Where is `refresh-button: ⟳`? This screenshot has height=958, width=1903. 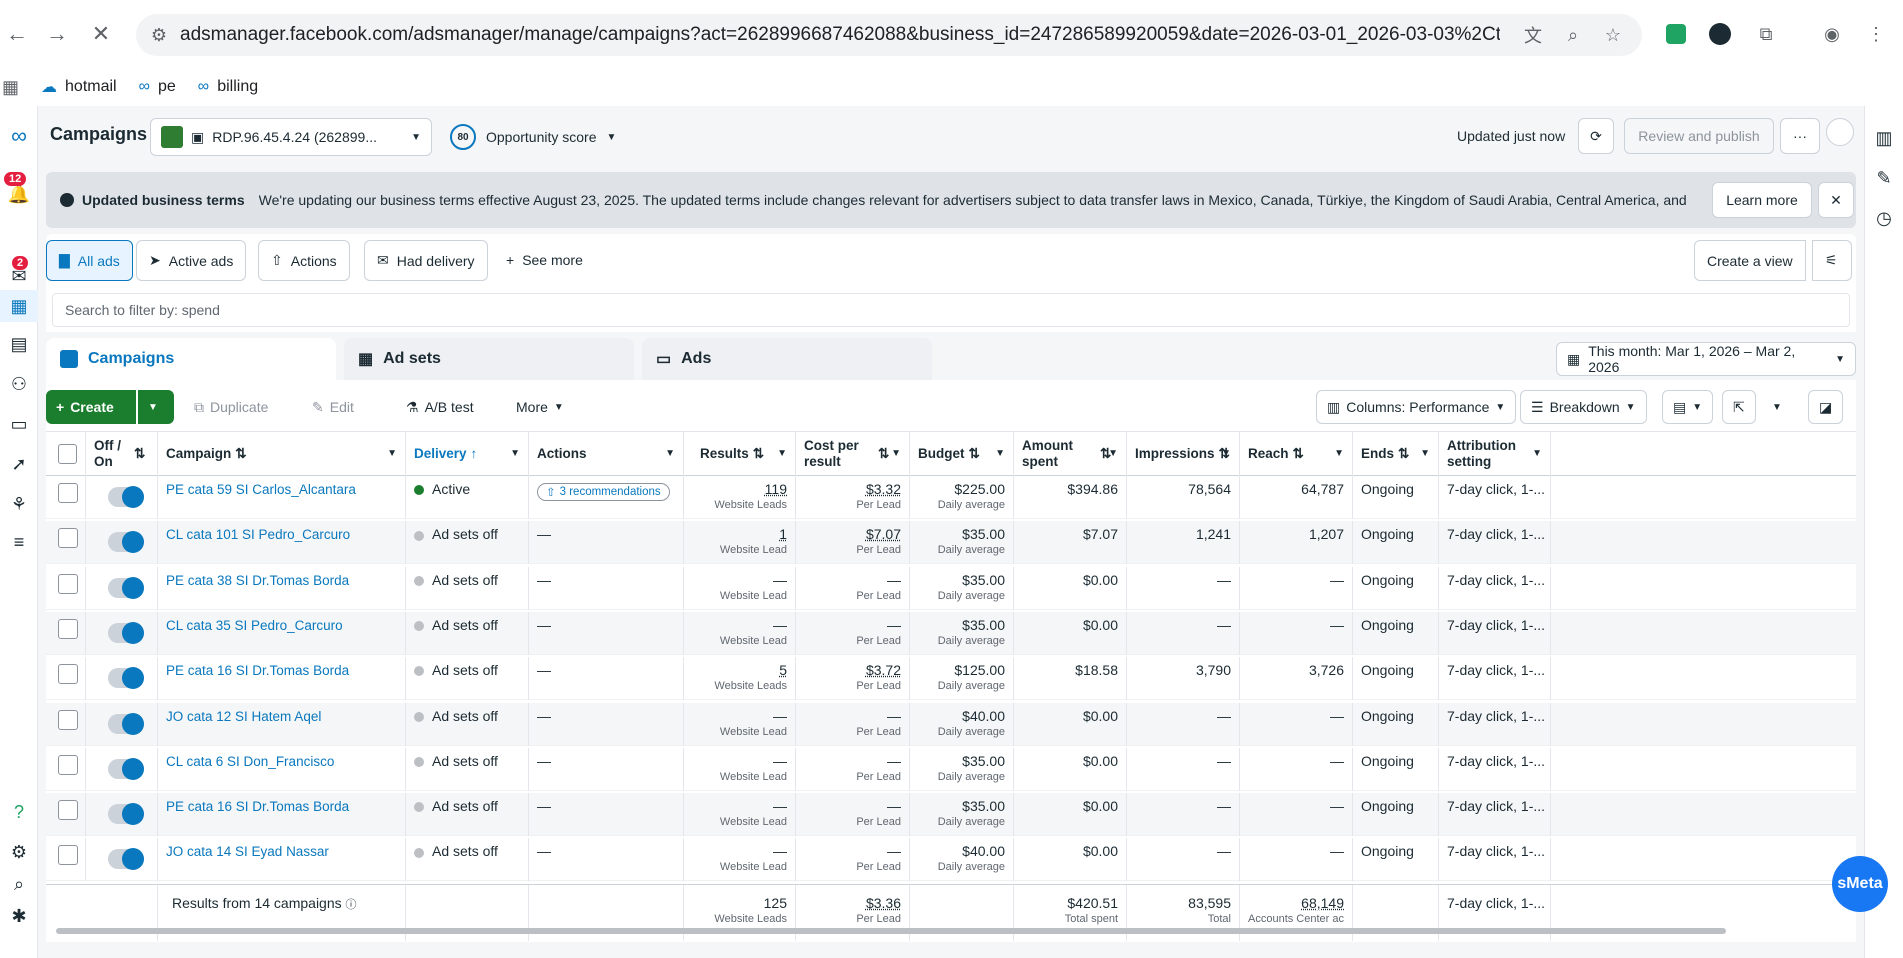
refresh-button: ⟳ is located at coordinates (1596, 136).